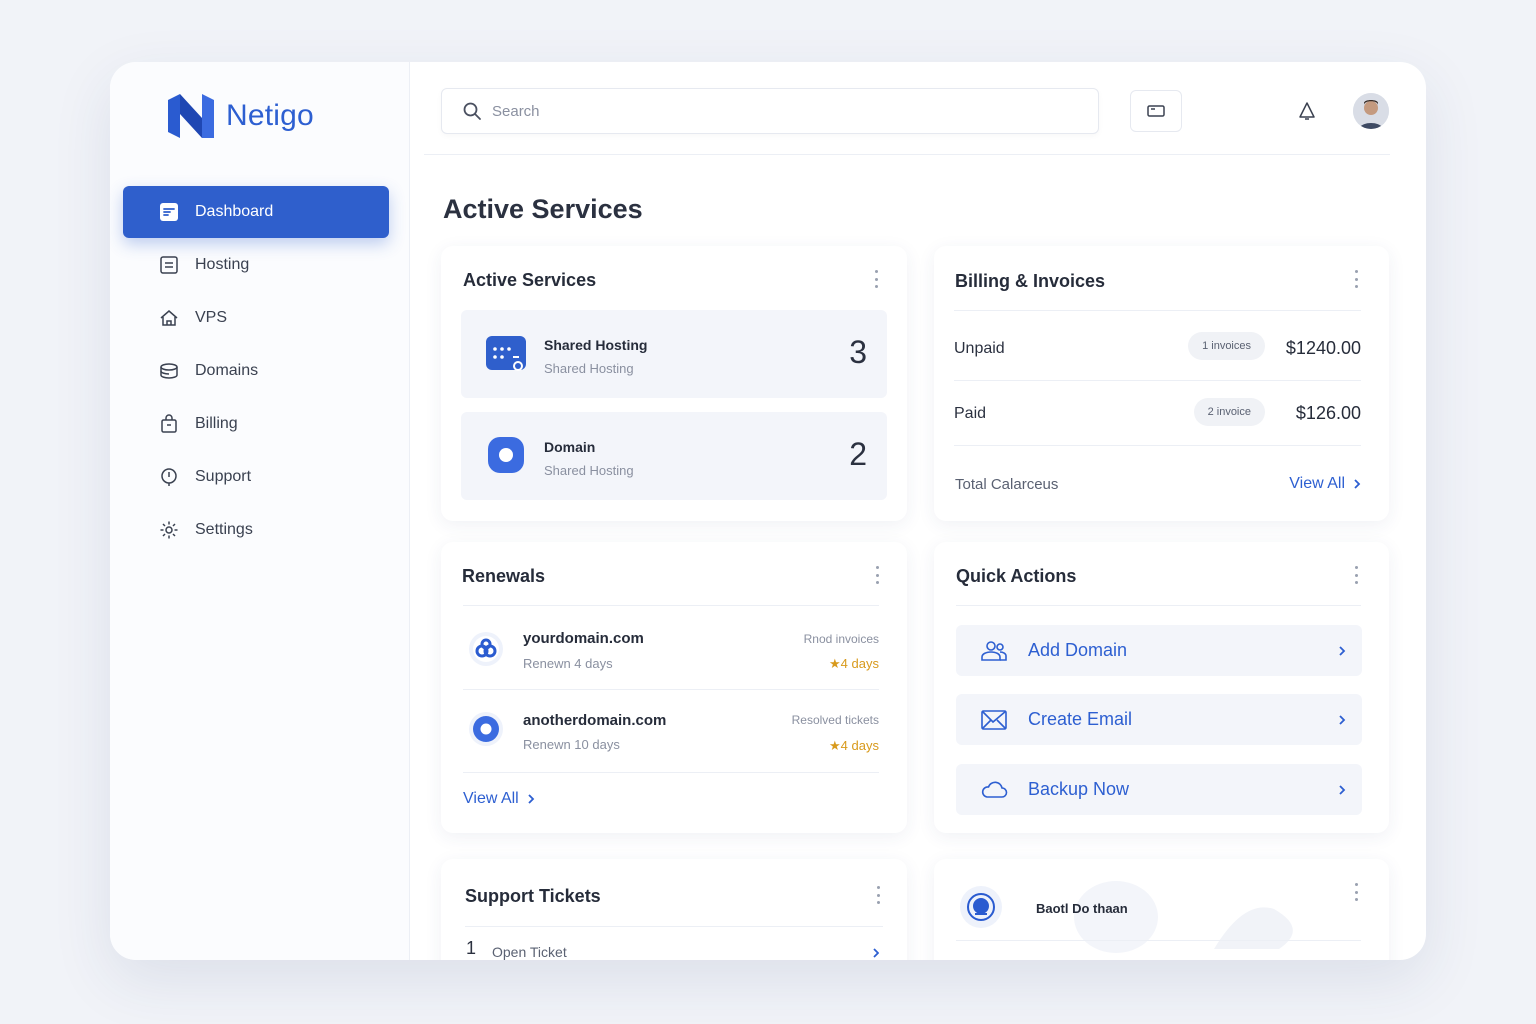 This screenshot has height=1024, width=1536. I want to click on domains-icon, so click(169, 371).